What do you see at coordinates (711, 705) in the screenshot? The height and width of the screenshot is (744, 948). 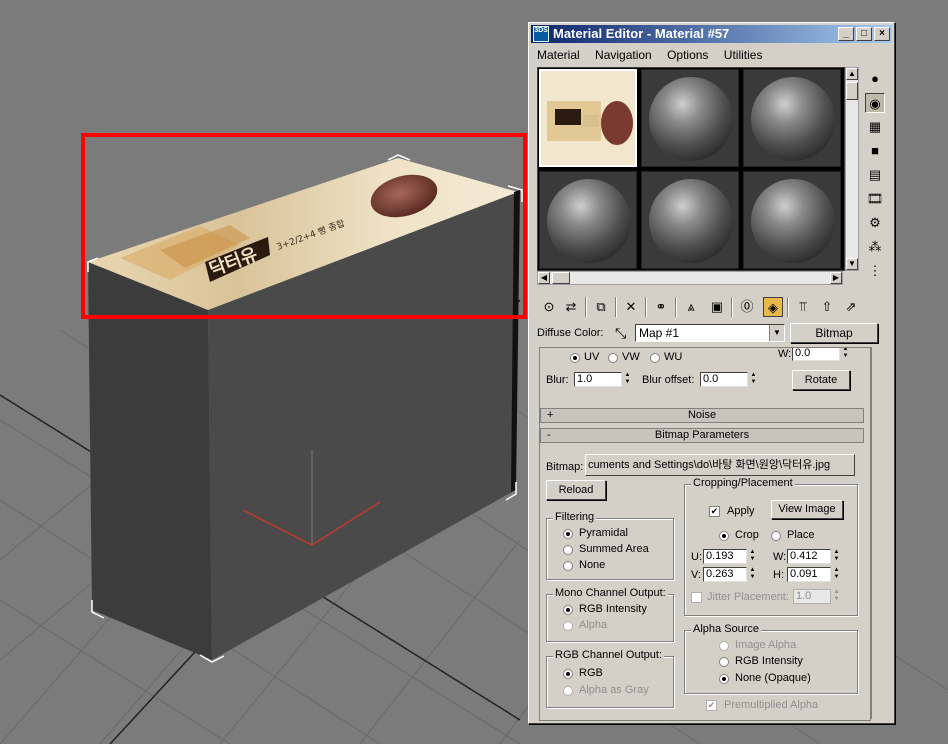 I see `premultiplied-alpha-checkbox: ✔` at bounding box center [711, 705].